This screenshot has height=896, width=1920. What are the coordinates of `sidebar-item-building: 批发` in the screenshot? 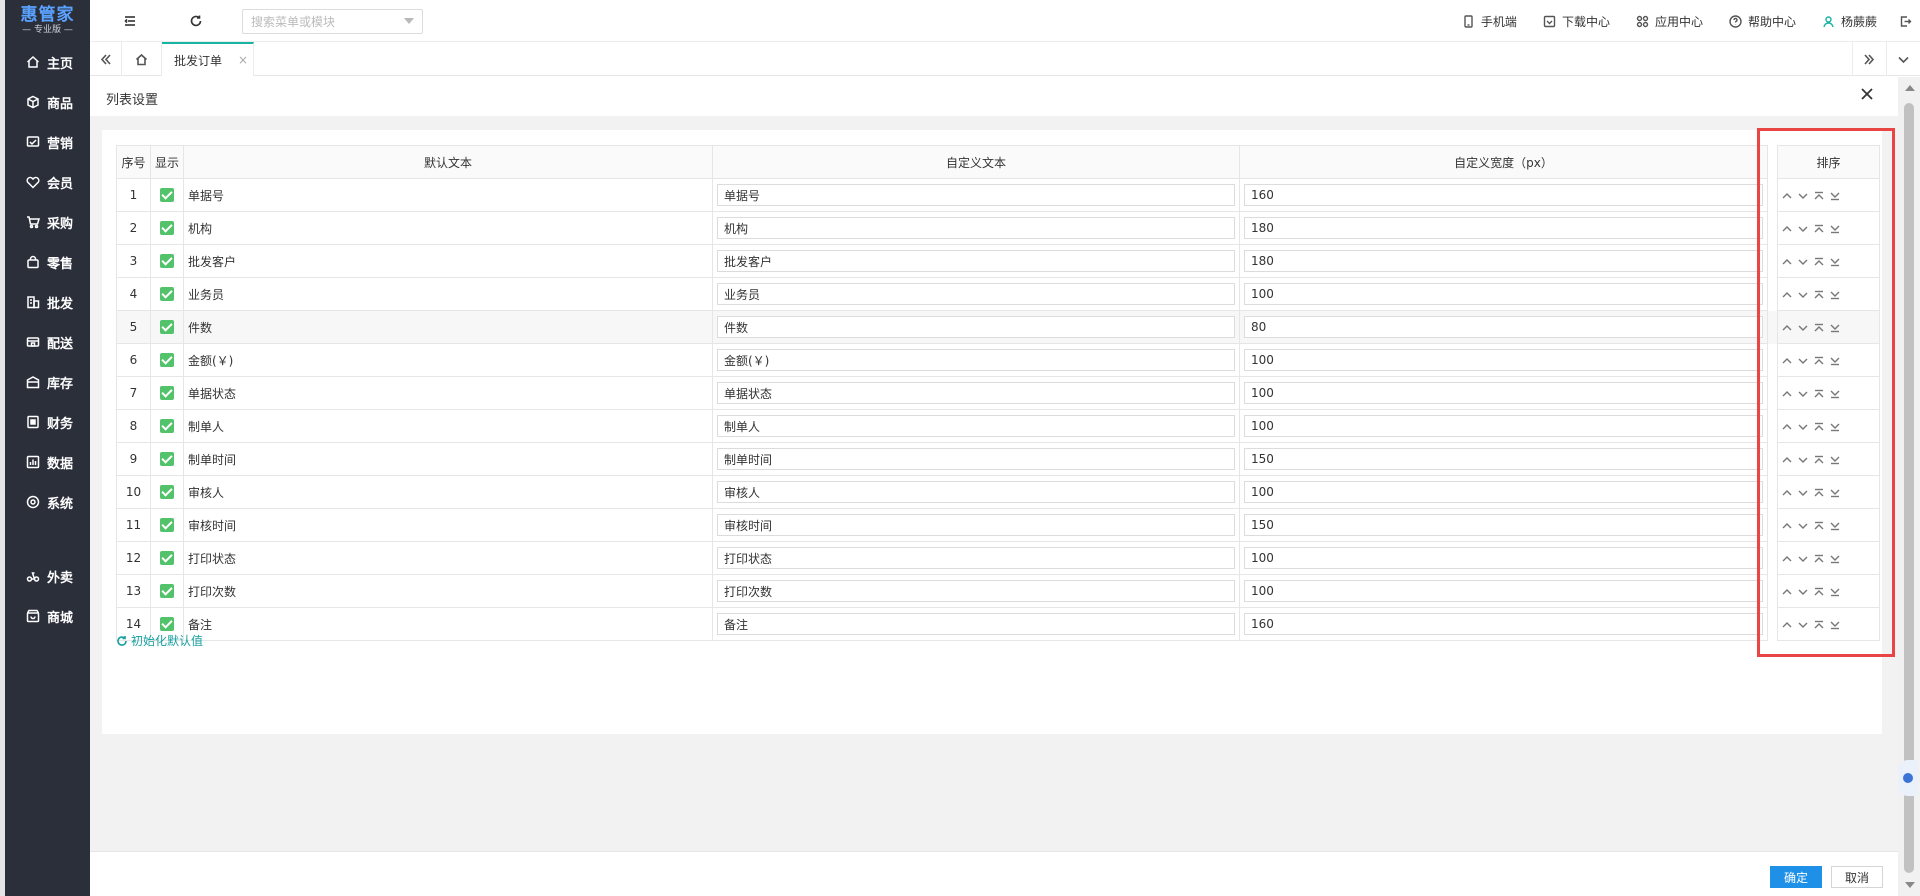 It's located at (47, 302).